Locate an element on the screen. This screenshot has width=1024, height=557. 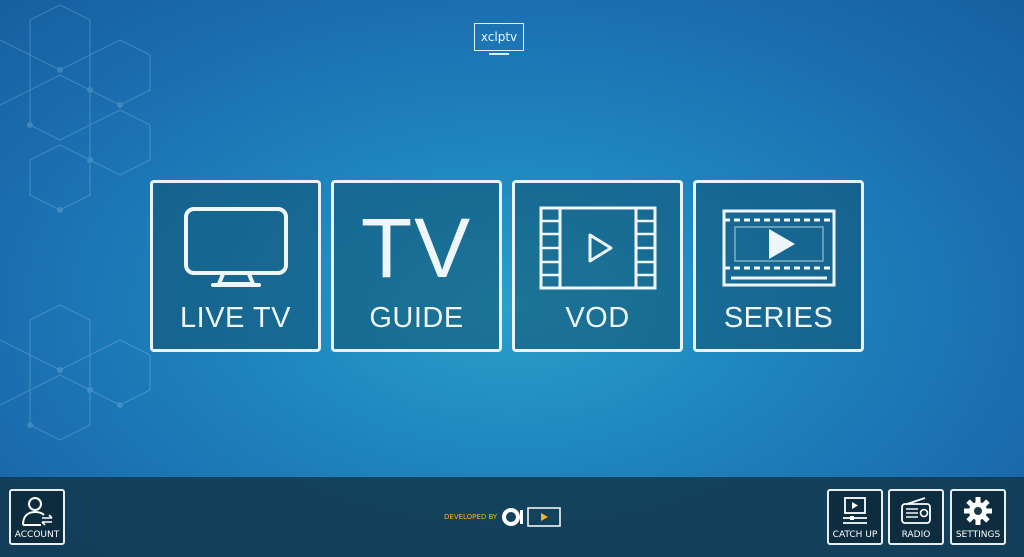
guide-big-text: TV is located at coordinates (416, 248).